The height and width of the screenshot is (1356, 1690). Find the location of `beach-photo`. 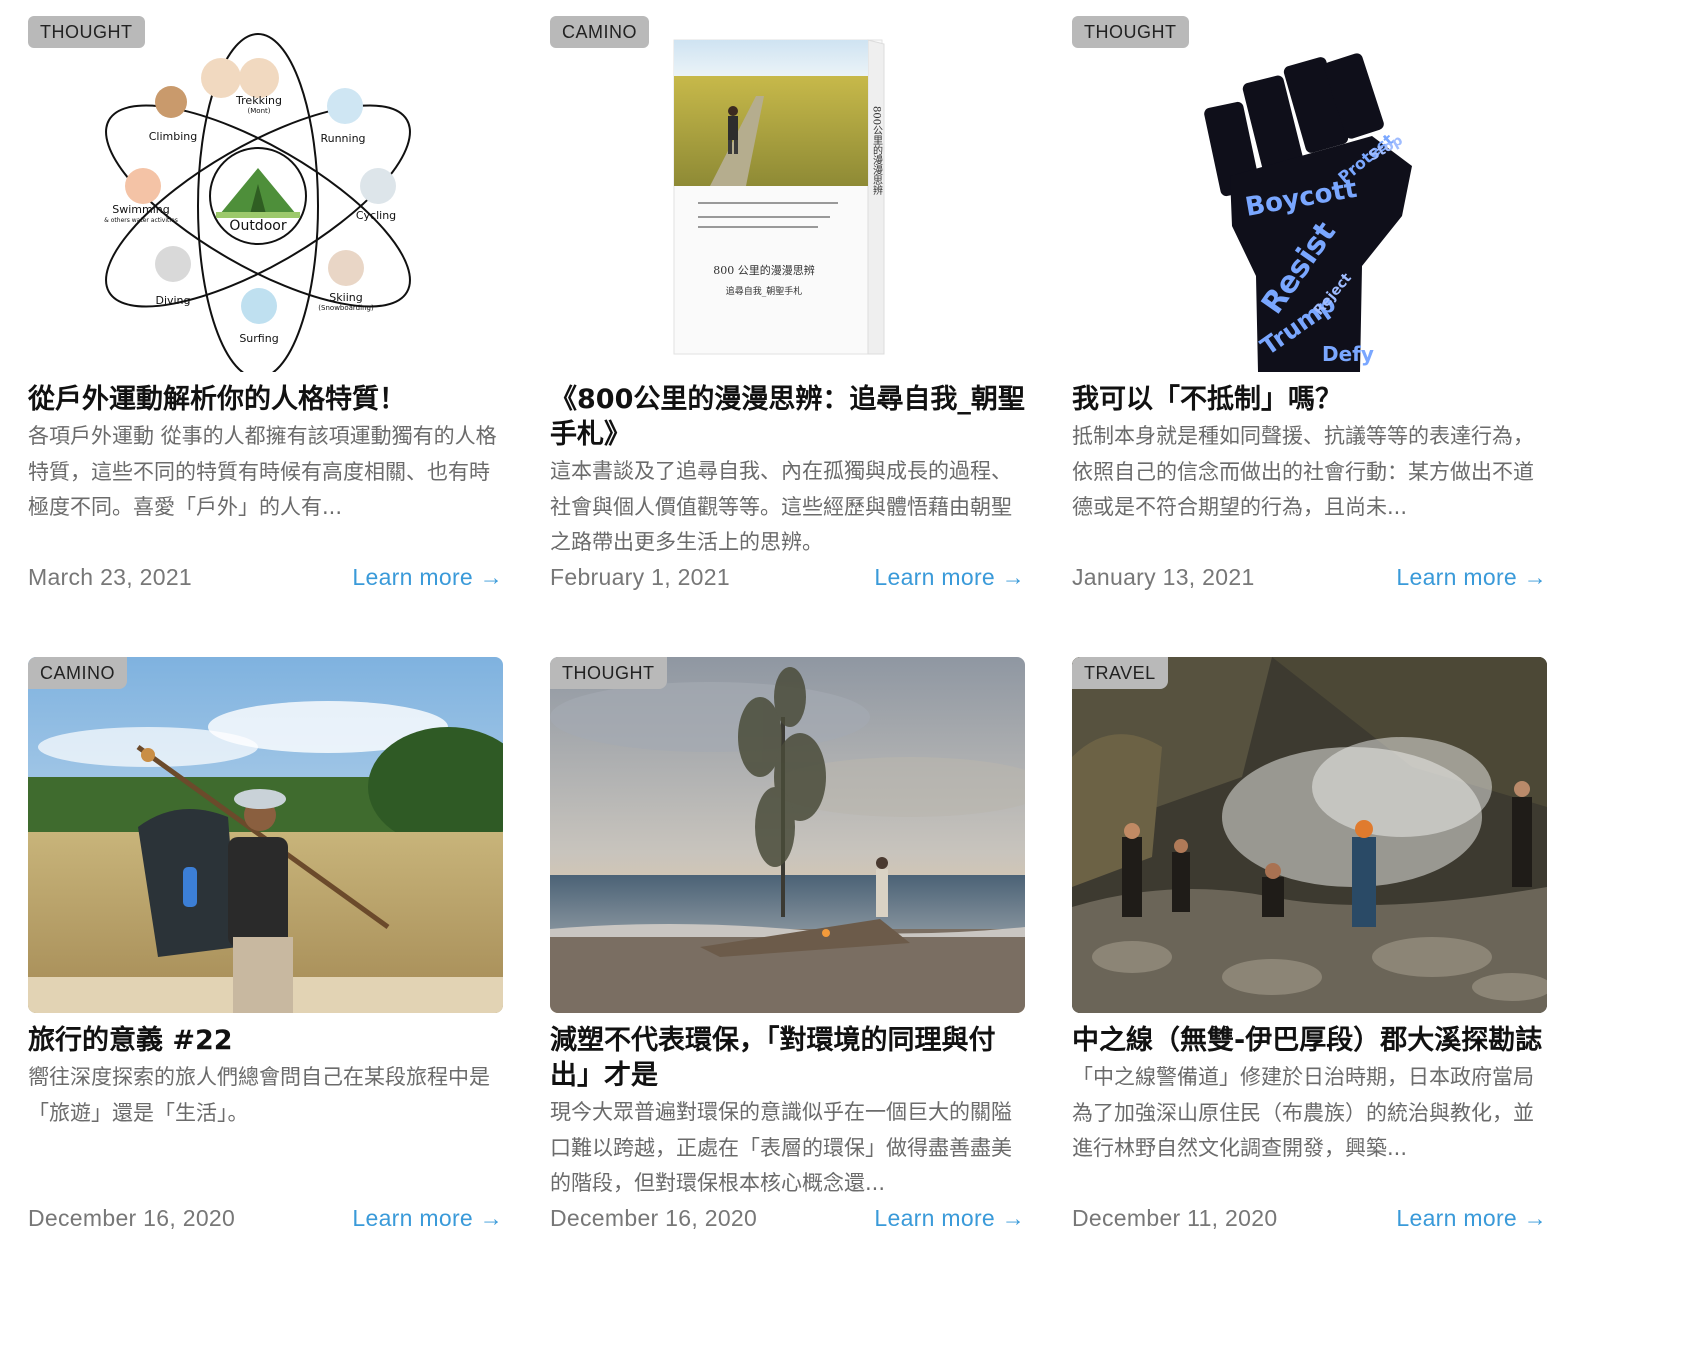

beach-photo is located at coordinates (787, 835).